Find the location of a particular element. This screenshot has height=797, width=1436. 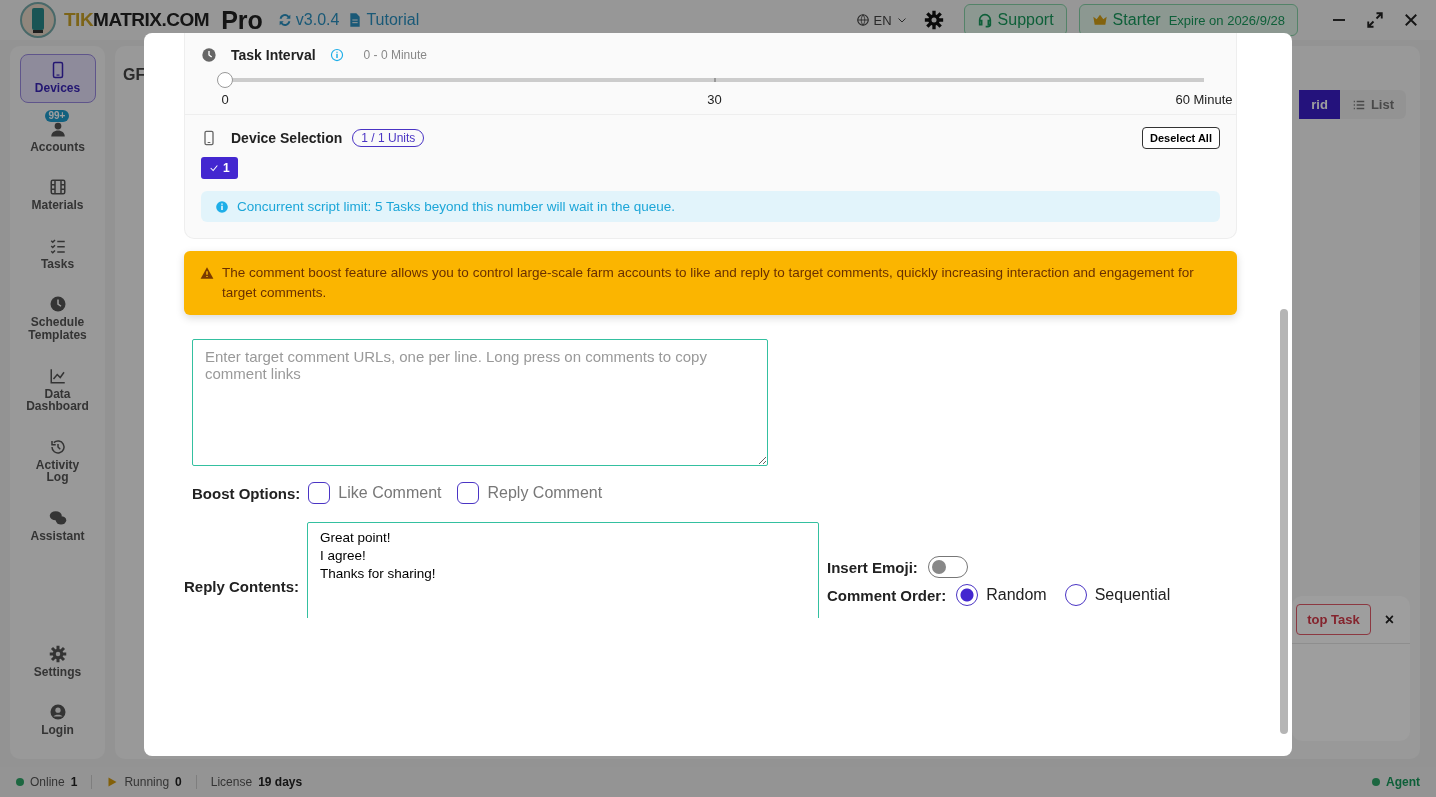

warning-icon is located at coordinates (207, 273).